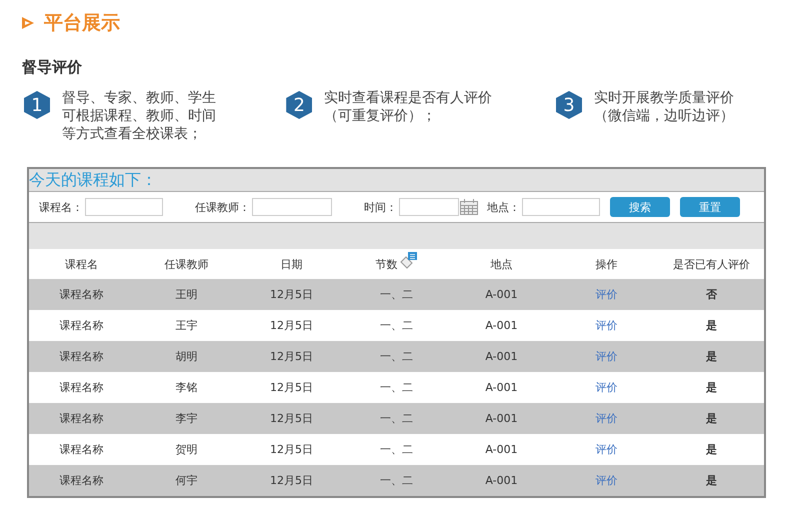  Describe the element at coordinates (52, 67) in the screenshot. I see `section-heading: 督导评价` at that location.